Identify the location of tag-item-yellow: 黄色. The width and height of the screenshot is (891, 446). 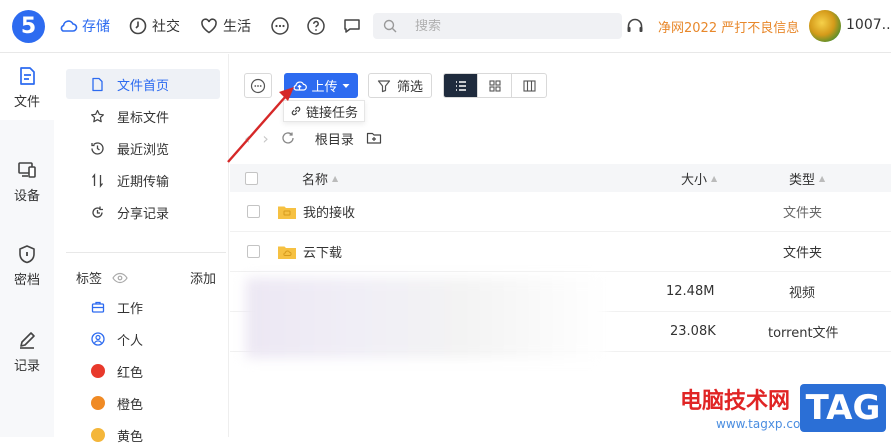
(117, 435).